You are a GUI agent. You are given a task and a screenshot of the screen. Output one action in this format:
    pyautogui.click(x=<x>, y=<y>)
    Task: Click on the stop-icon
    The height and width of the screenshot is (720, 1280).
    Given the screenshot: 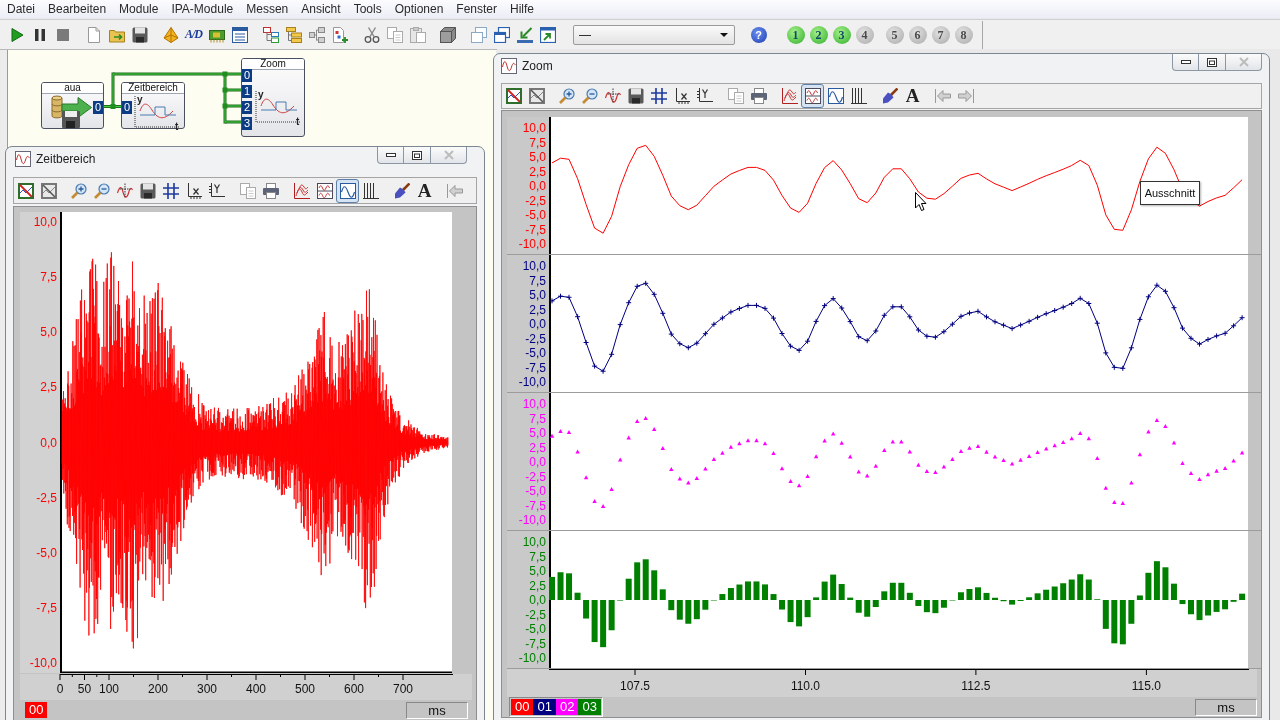 What is the action you would take?
    pyautogui.click(x=62, y=34)
    